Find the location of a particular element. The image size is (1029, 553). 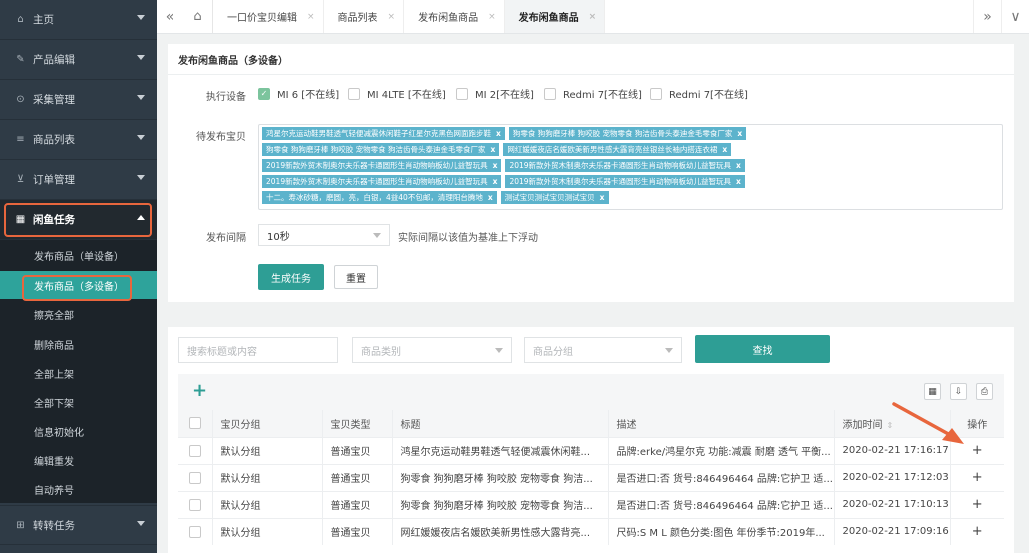

submenu-item-init-info: 信息初始化 is located at coordinates (78, 431).